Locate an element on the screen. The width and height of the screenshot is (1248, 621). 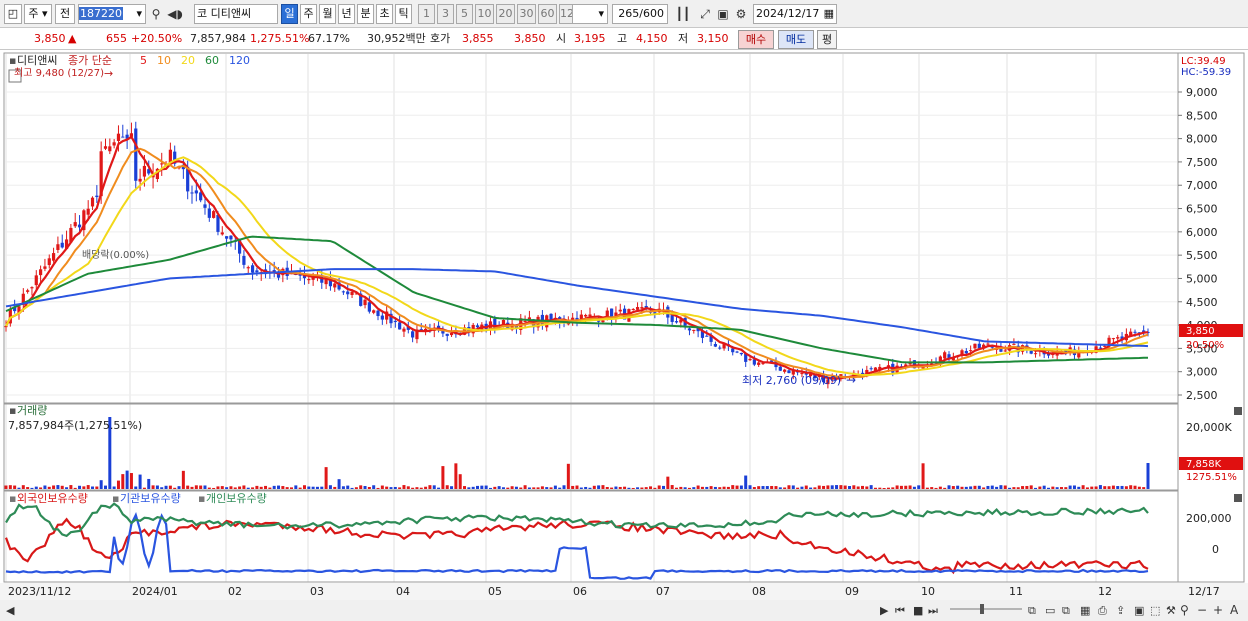
count-max: /600 is located at coordinates (651, 13).